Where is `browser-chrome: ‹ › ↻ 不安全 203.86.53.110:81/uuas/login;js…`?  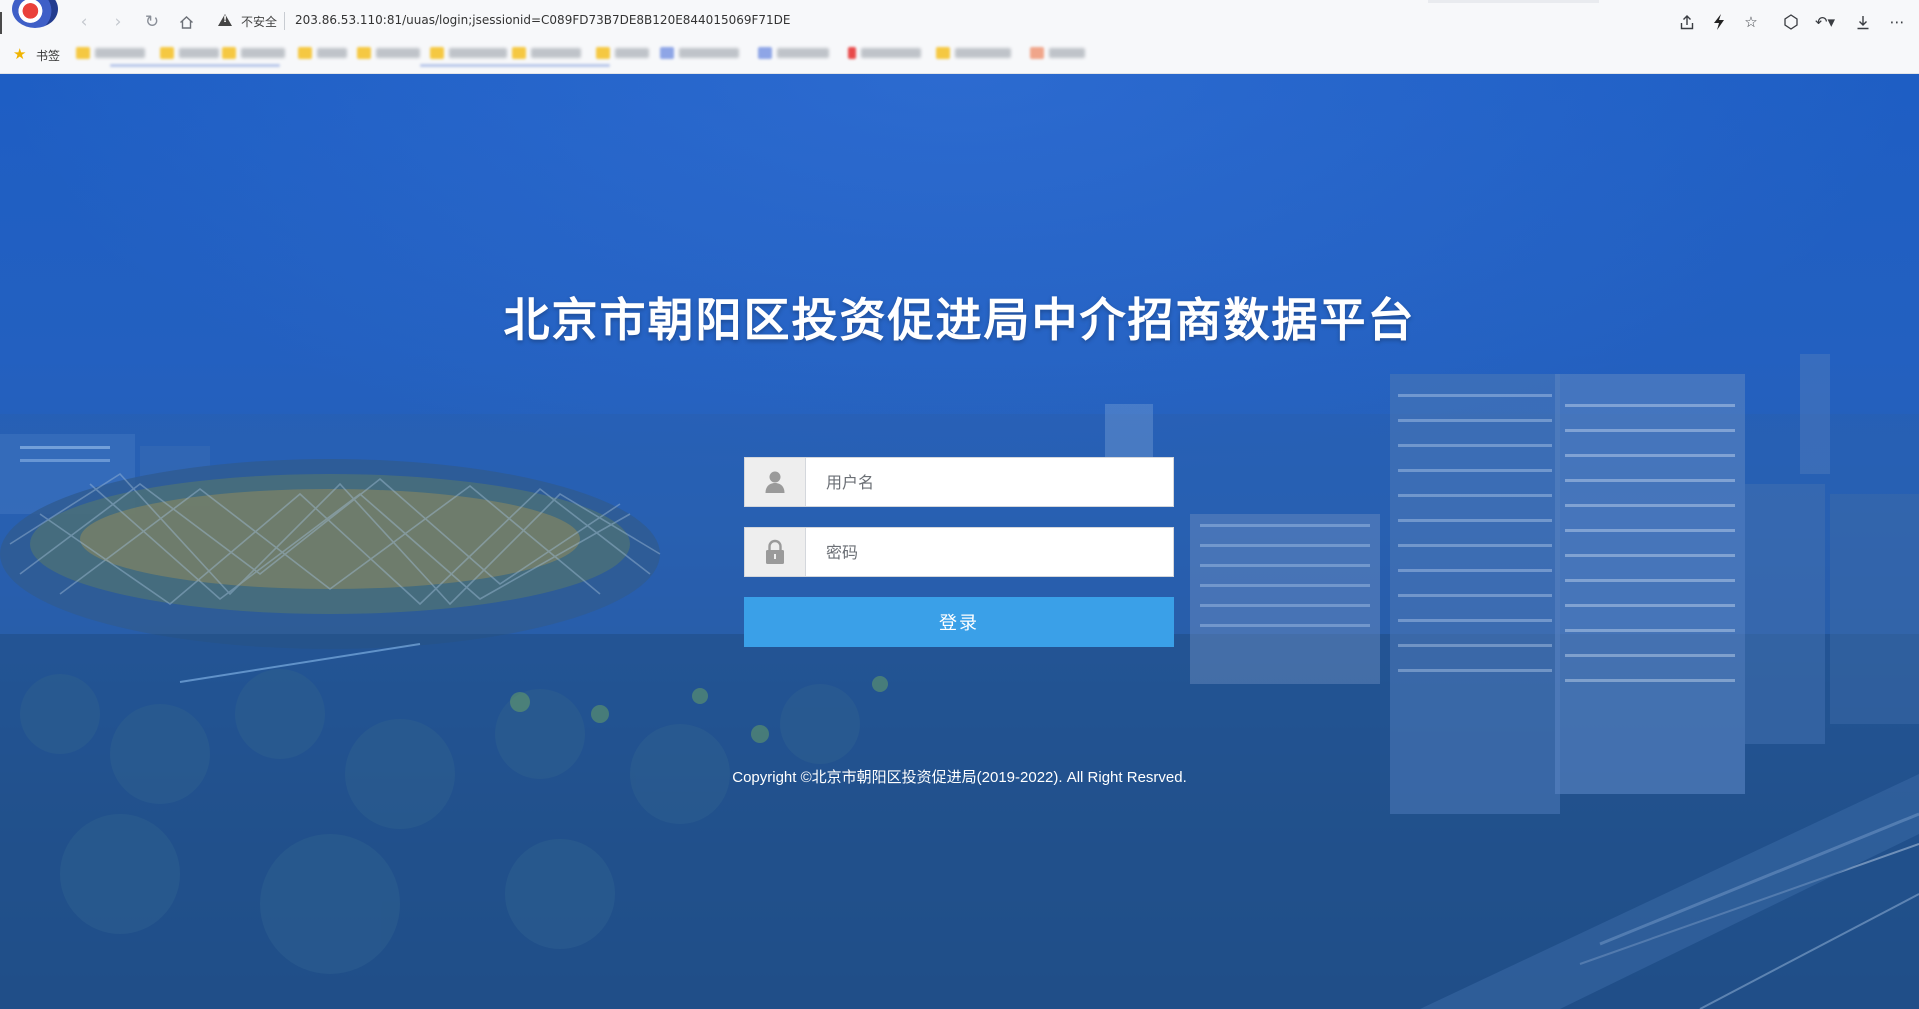
browser-chrome: ‹ › ↻ 不安全 203.86.53.110:81/uuas/login;js… is located at coordinates (959, 37).